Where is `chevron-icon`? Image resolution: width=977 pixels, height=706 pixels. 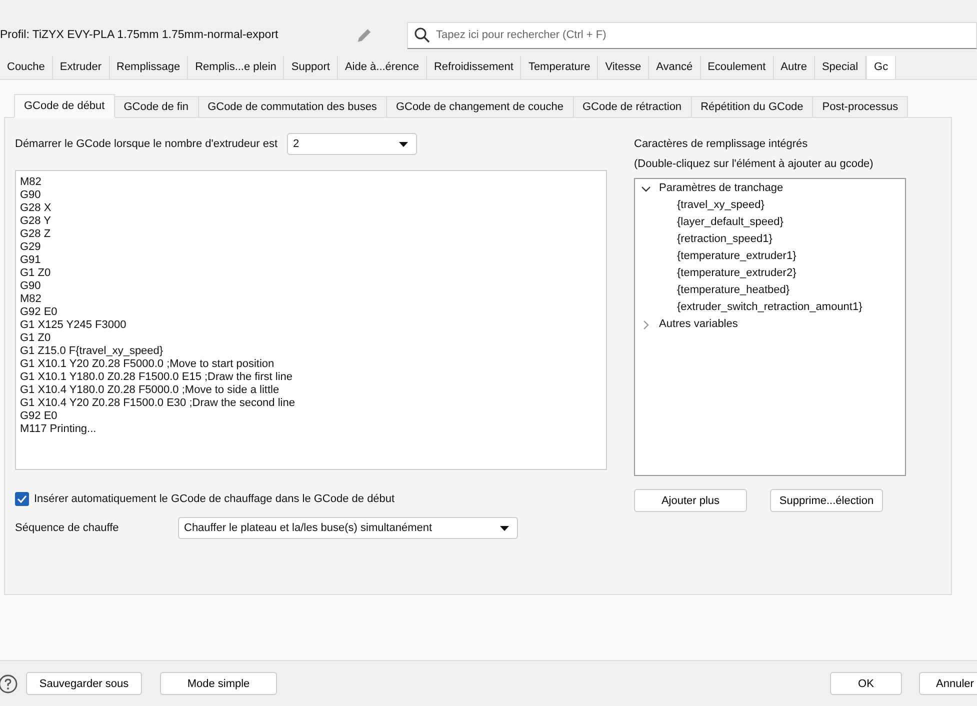 chevron-icon is located at coordinates (646, 189).